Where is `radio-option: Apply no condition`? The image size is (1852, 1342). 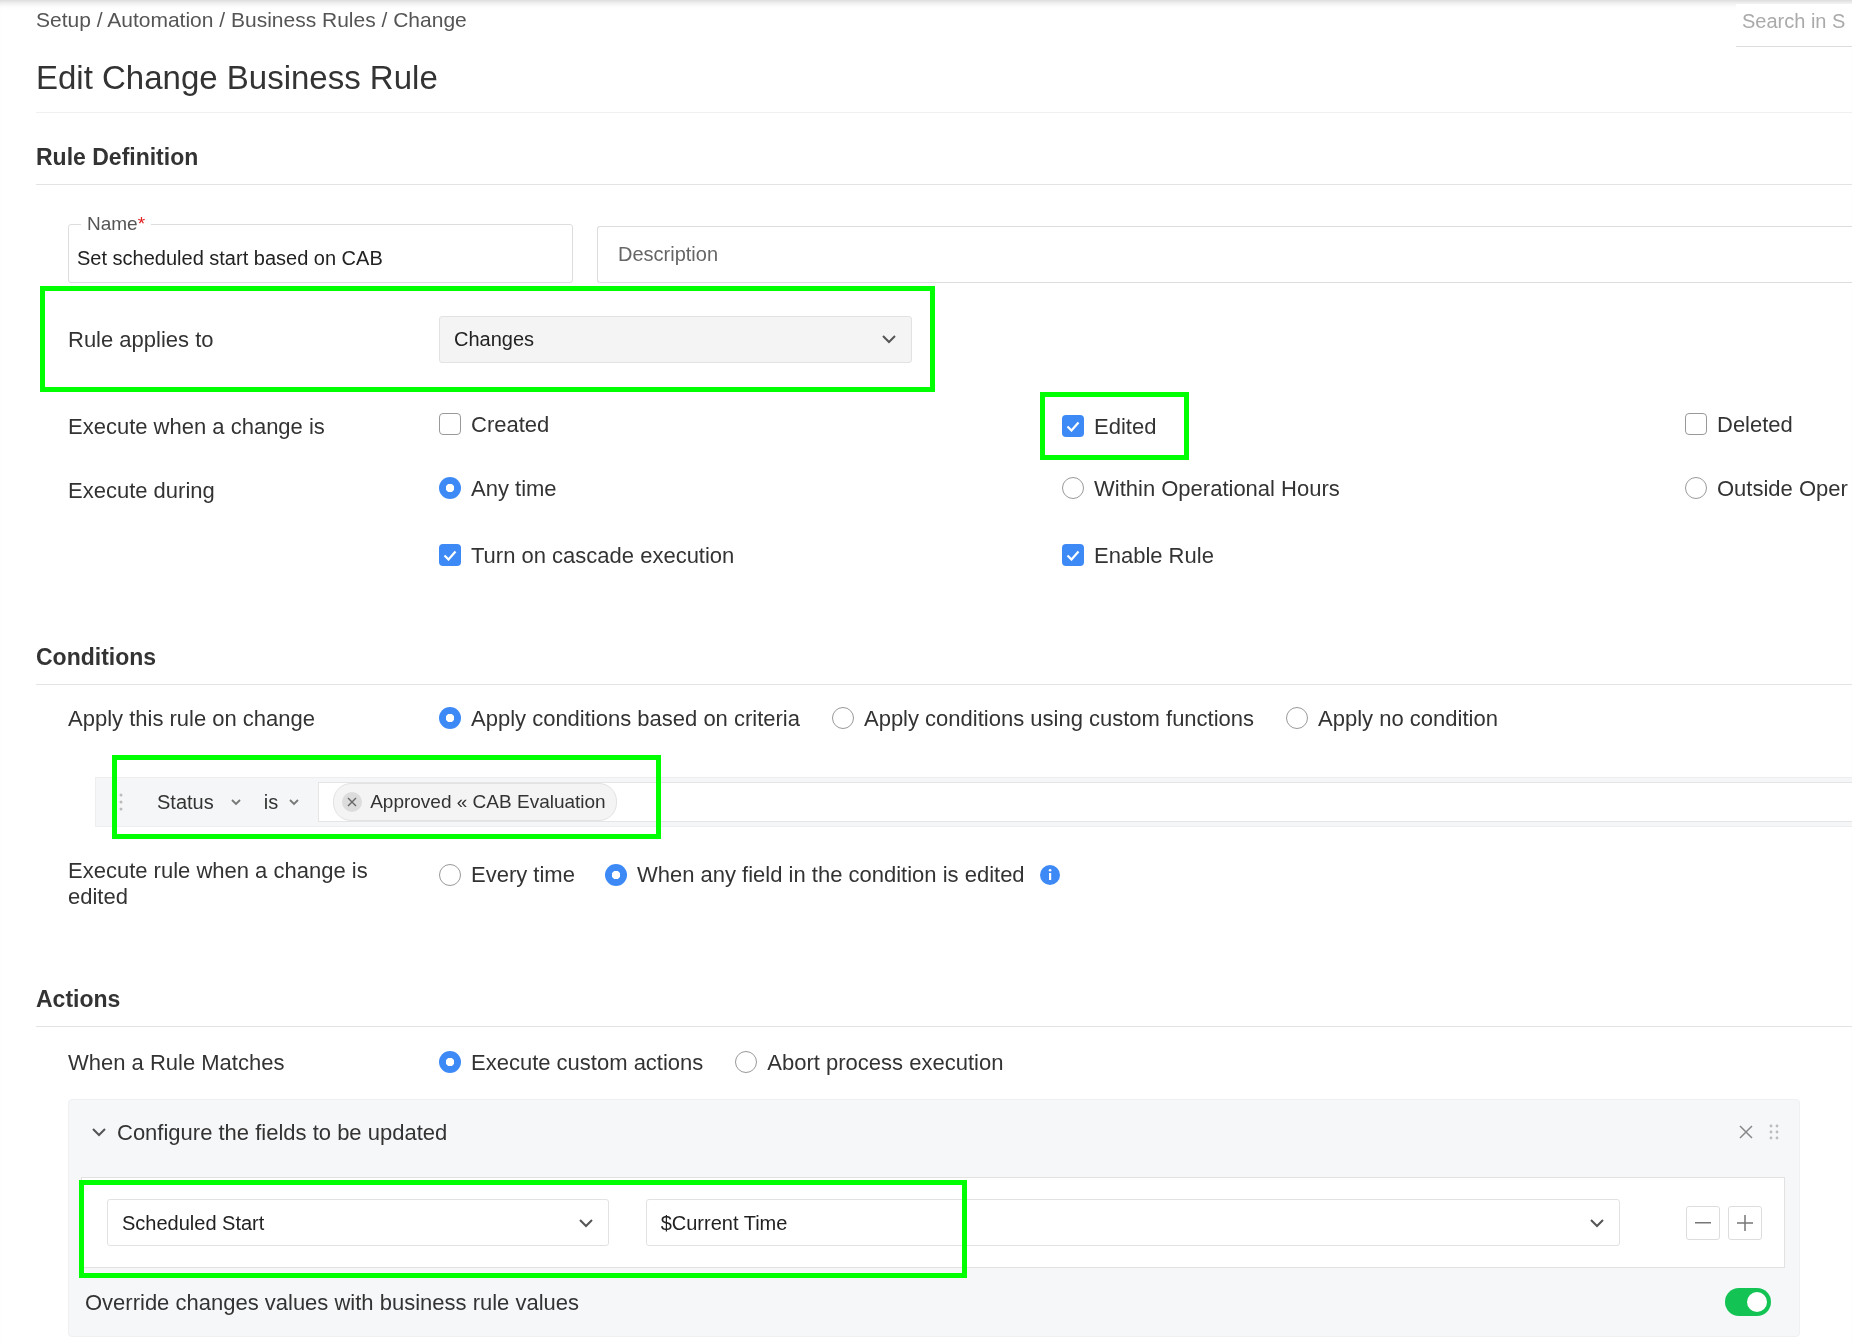
radio-option: Apply no condition is located at coordinates (1392, 718).